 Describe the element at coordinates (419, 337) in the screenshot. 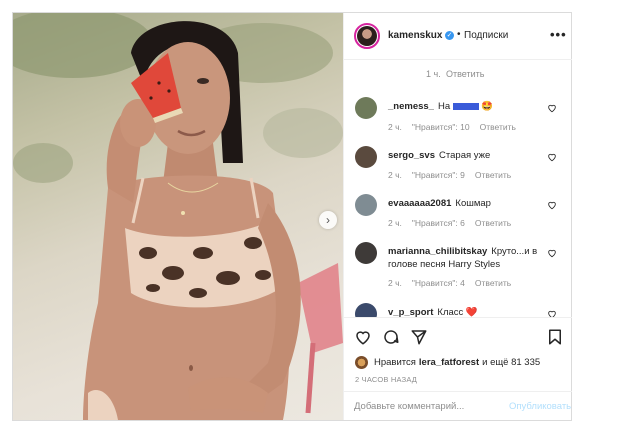

I see `share-icon` at that location.